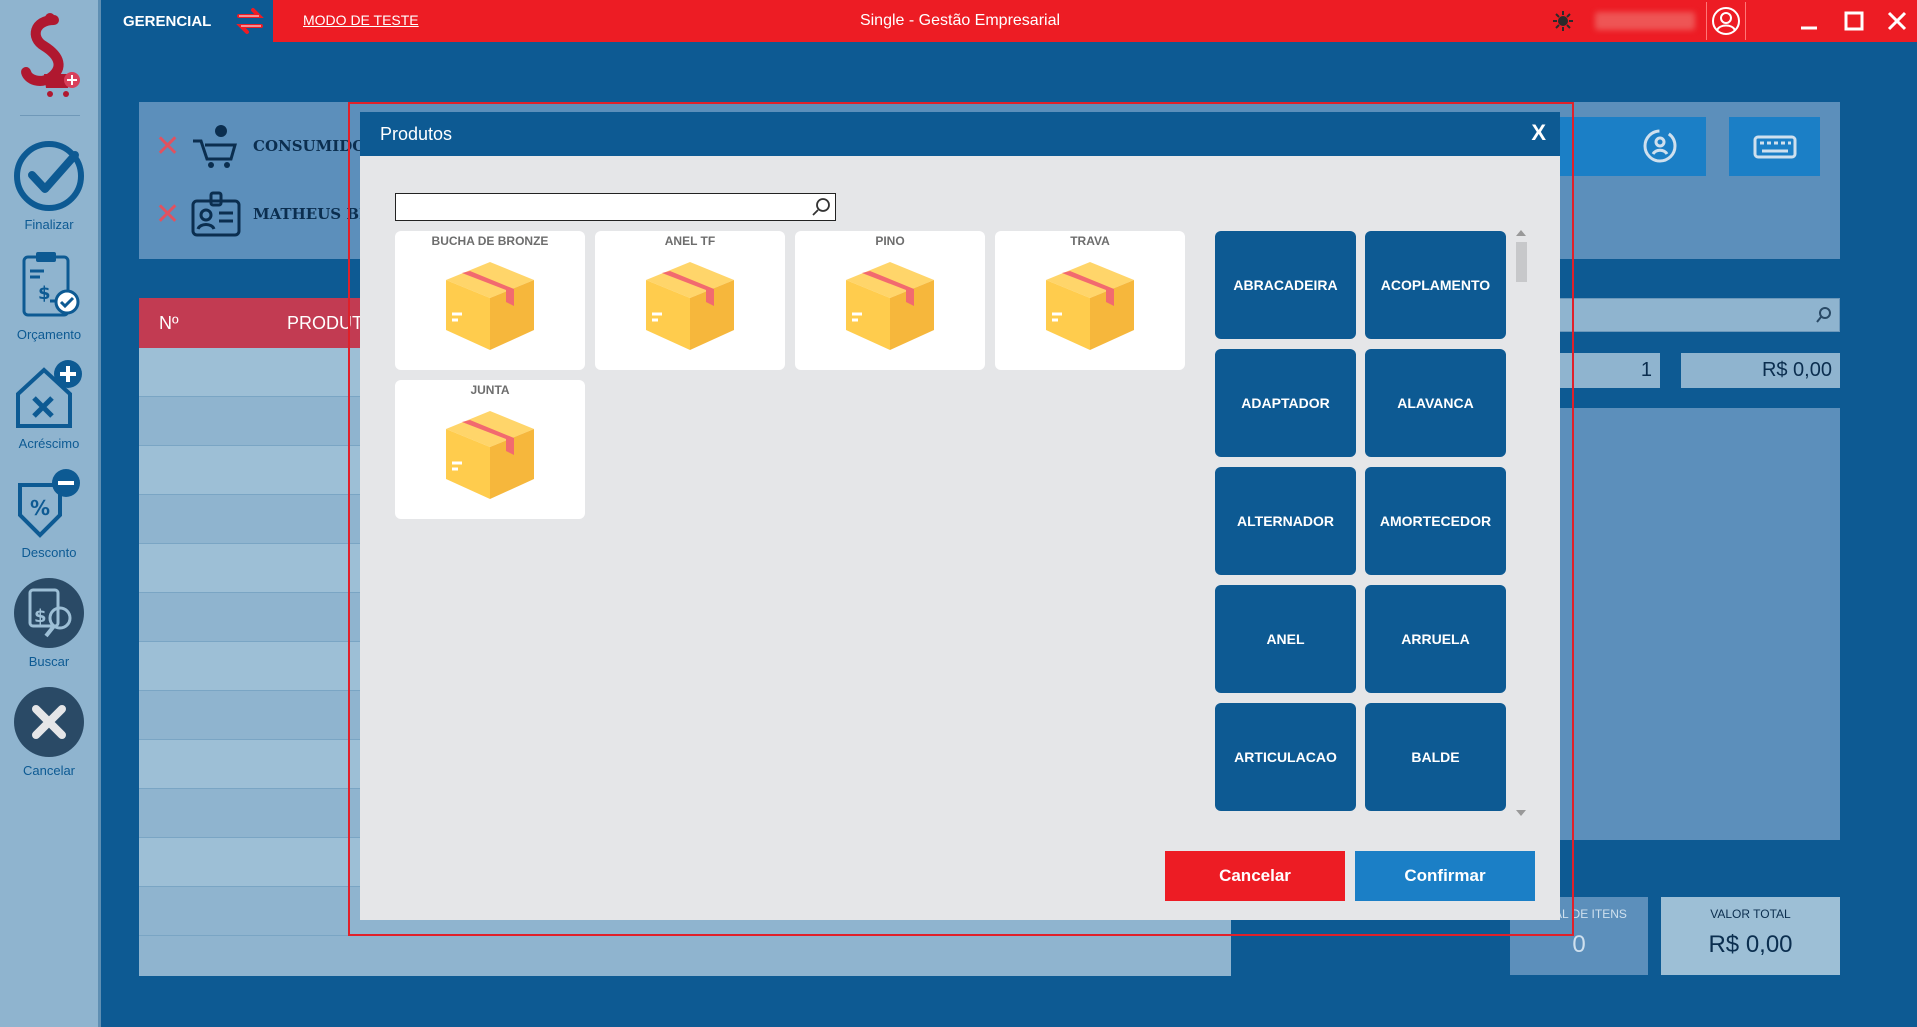 The width and height of the screenshot is (1917, 1027). What do you see at coordinates (169, 323) in the screenshot?
I see `column-header-number: Nº` at bounding box center [169, 323].